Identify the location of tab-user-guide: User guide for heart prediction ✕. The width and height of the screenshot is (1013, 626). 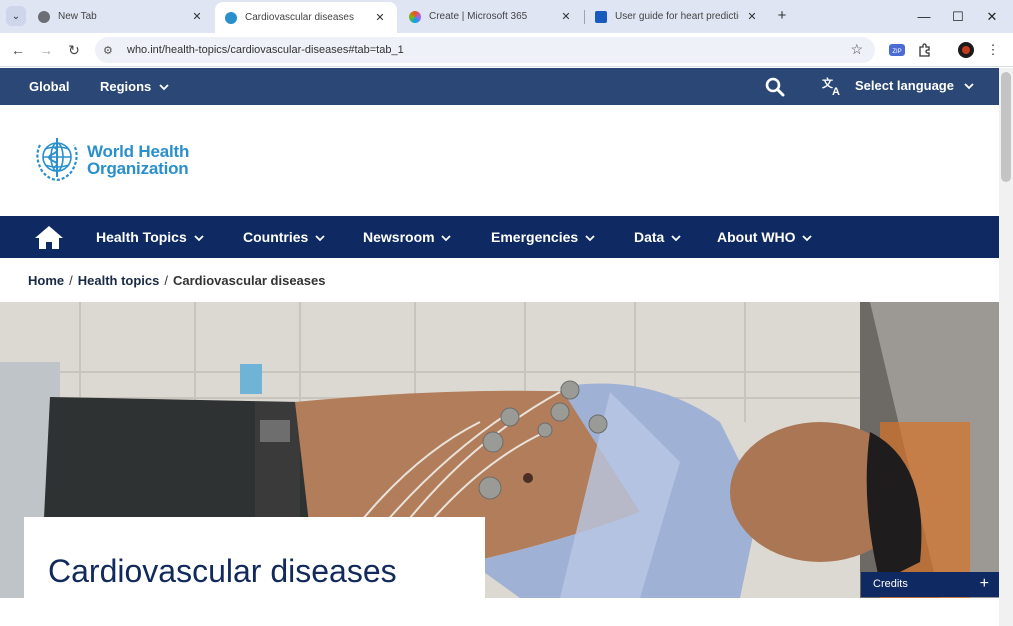
(677, 16).